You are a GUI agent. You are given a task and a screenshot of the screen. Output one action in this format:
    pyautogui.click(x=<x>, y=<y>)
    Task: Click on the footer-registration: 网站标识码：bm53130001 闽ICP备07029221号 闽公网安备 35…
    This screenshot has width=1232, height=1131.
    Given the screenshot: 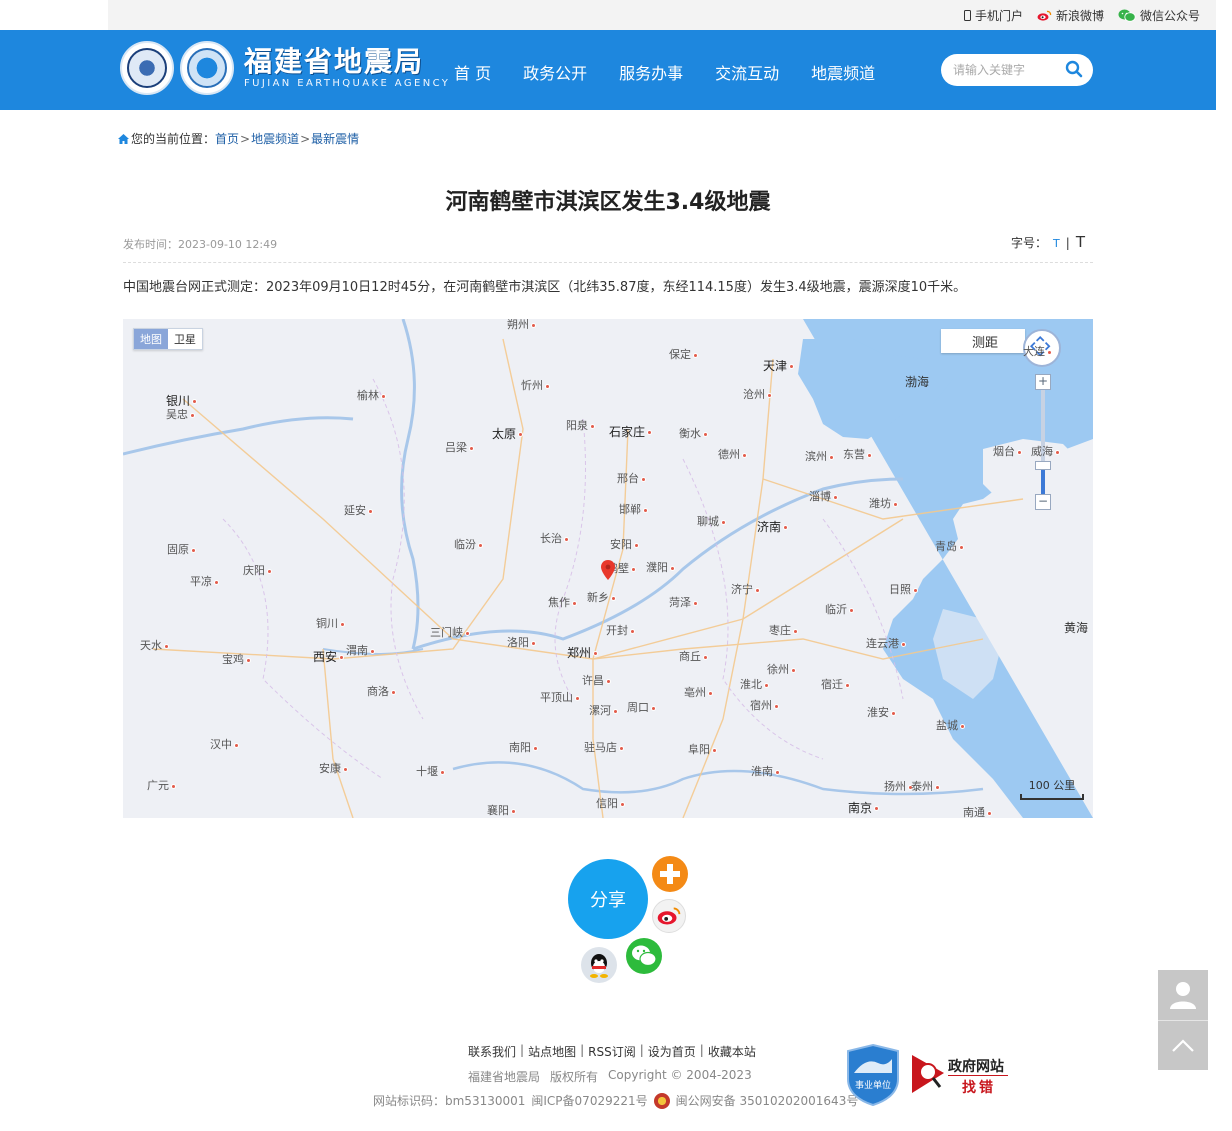 What is the action you would take?
    pyautogui.click(x=615, y=1100)
    